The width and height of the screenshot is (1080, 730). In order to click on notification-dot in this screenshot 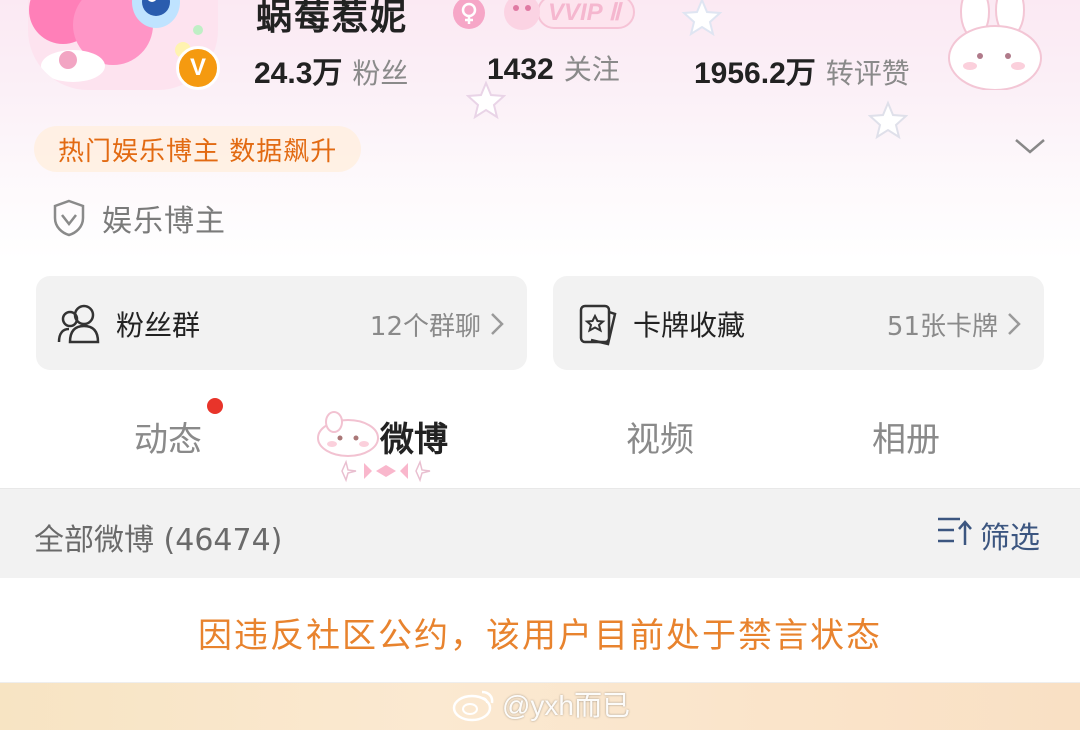, I will do `click(215, 406)`.